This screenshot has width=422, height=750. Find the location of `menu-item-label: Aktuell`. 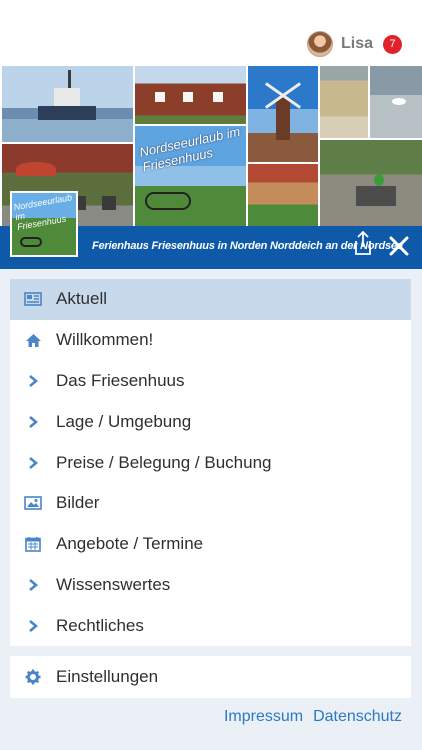

menu-item-label: Aktuell is located at coordinates (82, 299).